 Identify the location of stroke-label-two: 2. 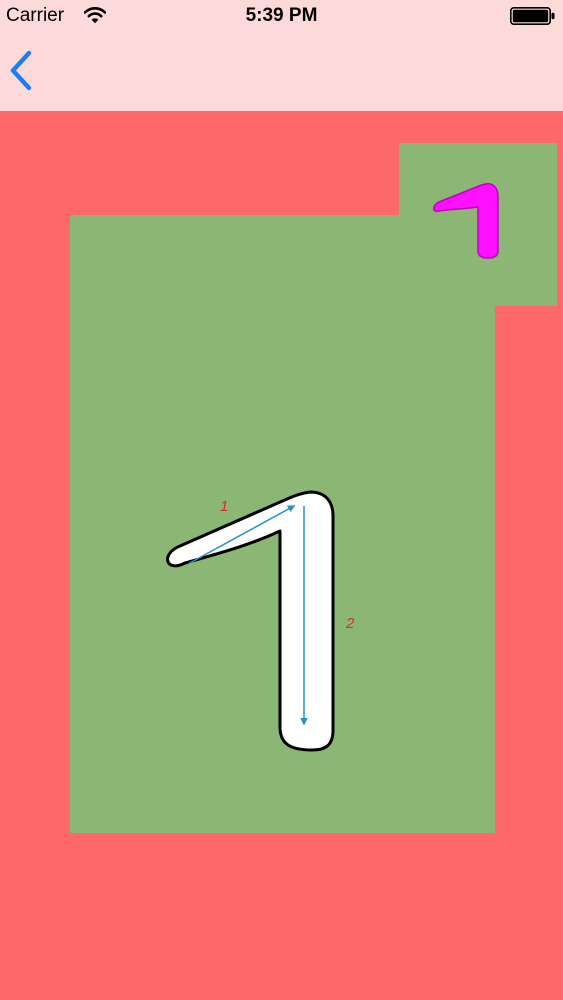
(350, 623).